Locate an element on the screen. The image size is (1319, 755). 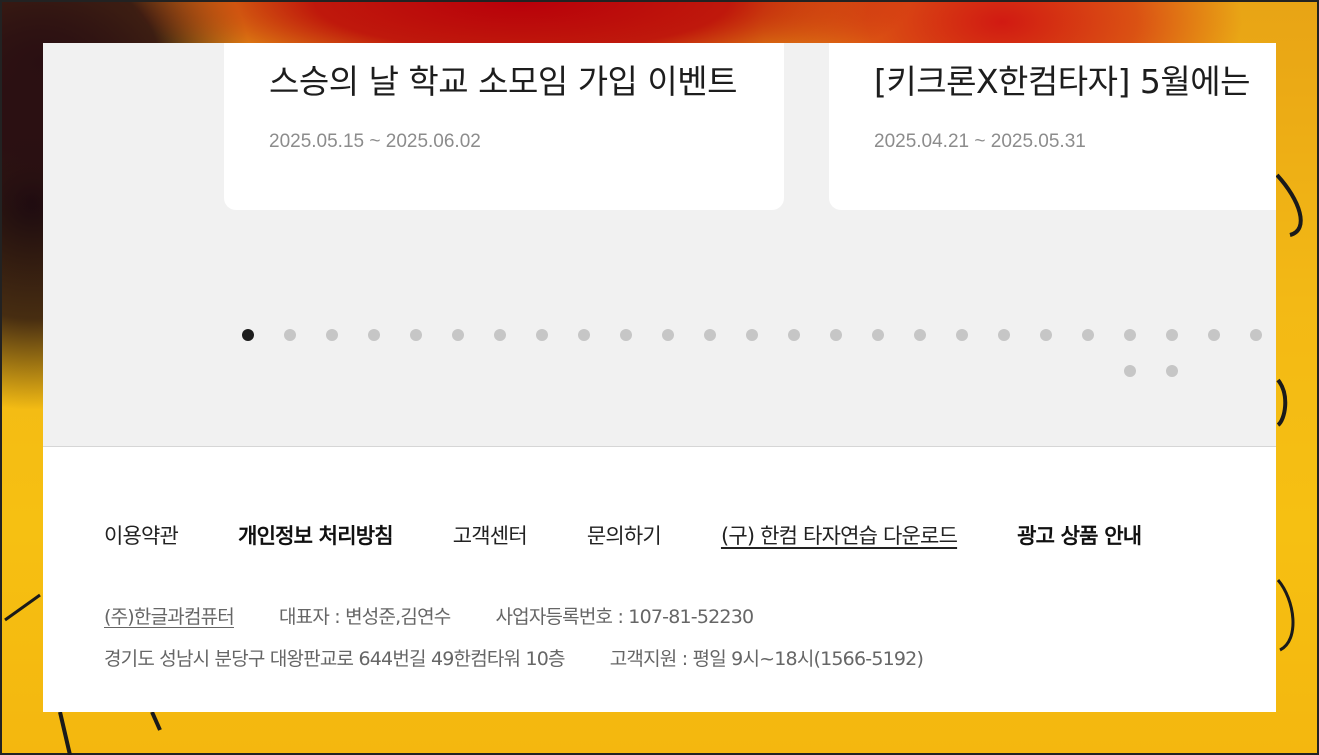
customer-center-link: 고객센터 is located at coordinates (490, 535).